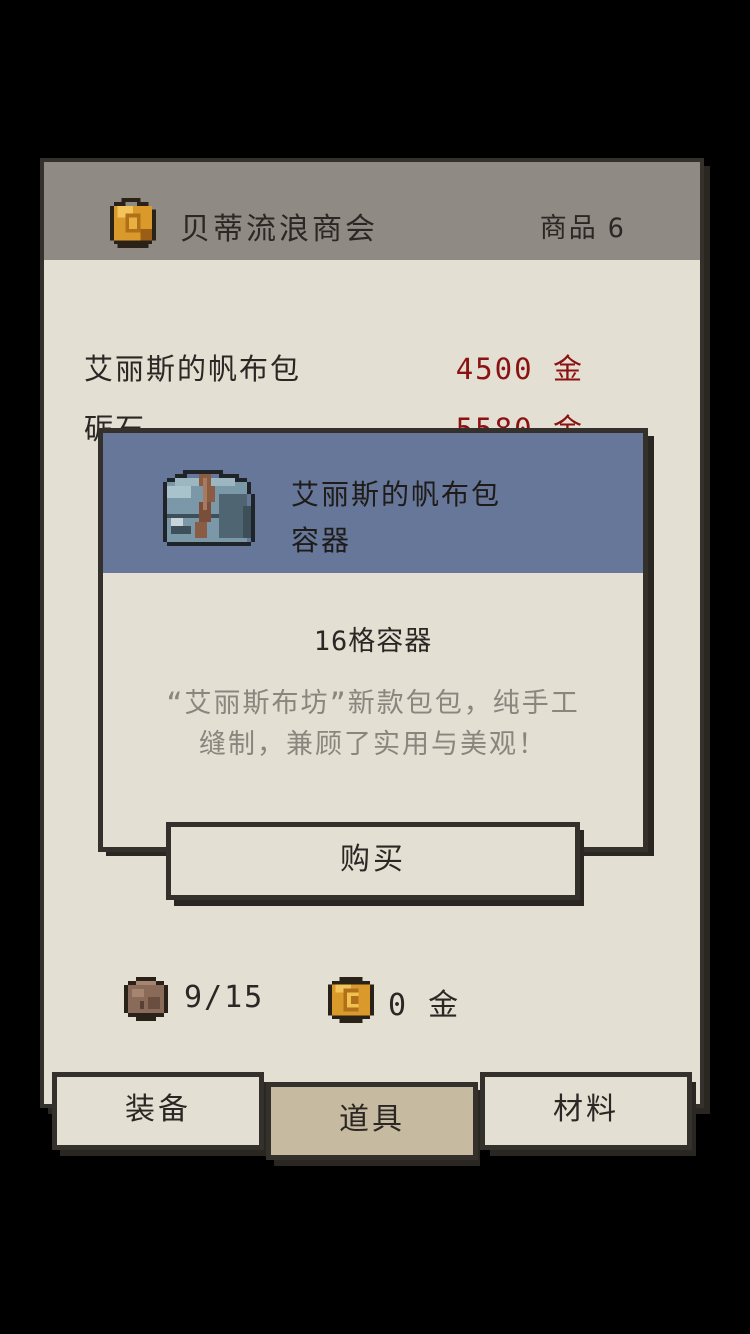 The height and width of the screenshot is (1334, 750). I want to click on goods-count-value: 6, so click(616, 228).